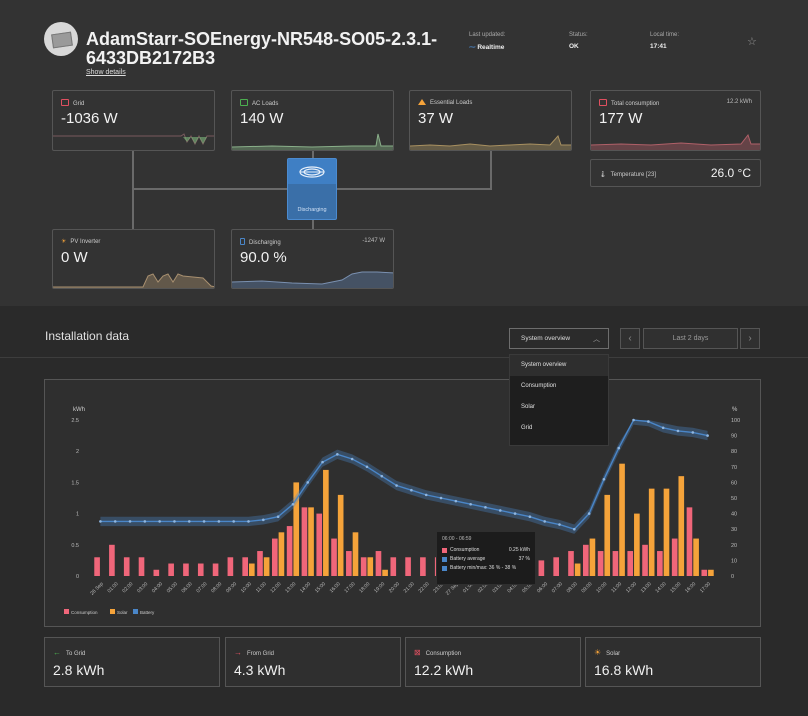  I want to click on grid-sparkline, so click(133, 139).